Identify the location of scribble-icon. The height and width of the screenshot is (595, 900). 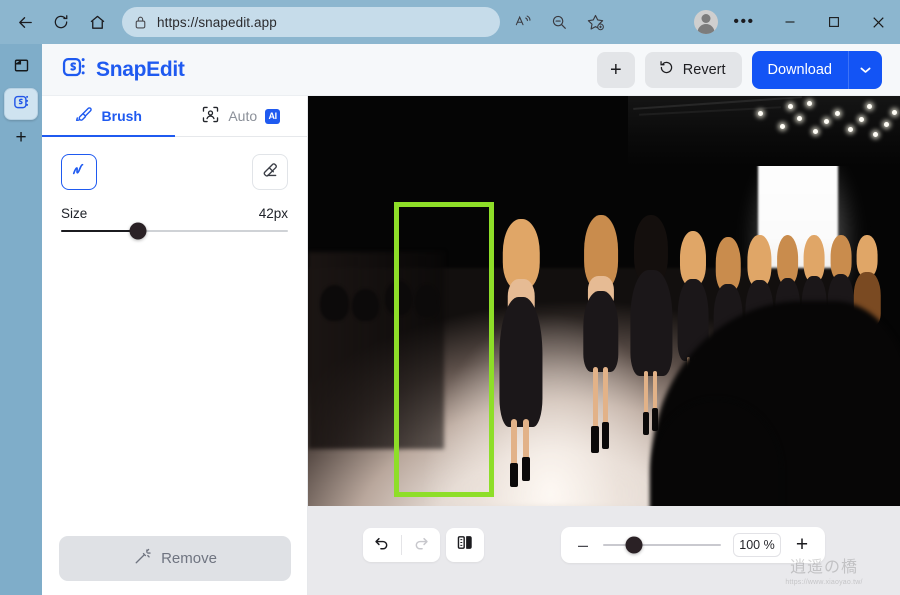
(79, 172).